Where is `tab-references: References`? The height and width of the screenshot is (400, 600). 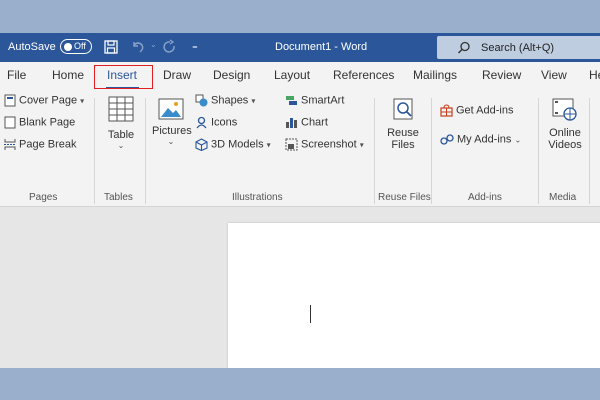 tab-references: References is located at coordinates (363, 75).